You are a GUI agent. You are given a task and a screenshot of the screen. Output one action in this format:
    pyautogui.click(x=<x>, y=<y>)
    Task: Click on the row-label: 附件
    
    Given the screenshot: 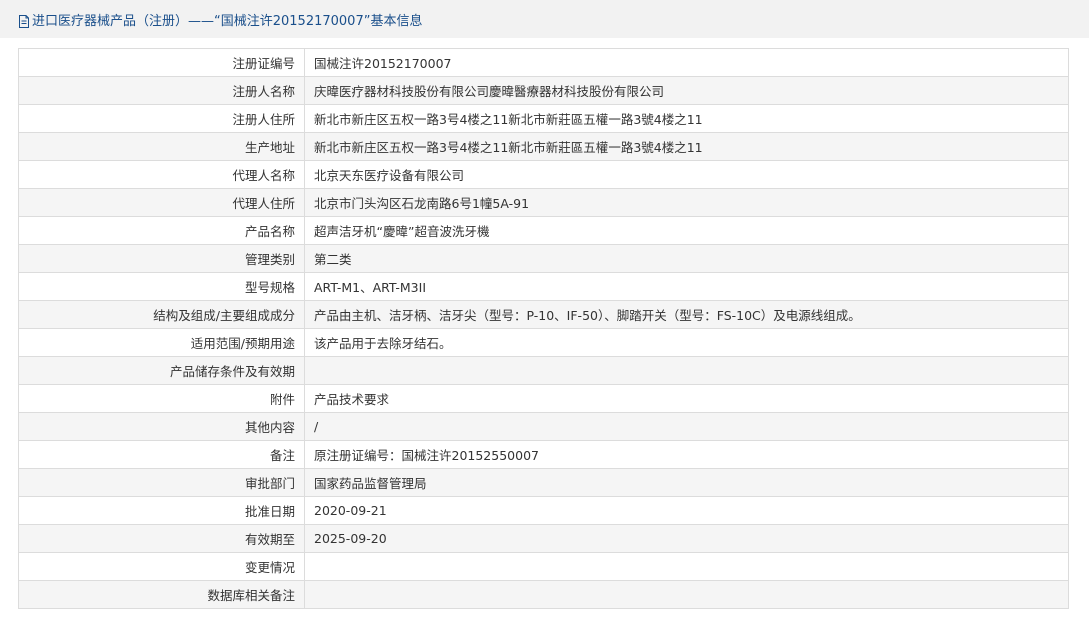 What is the action you would take?
    pyautogui.click(x=161, y=398)
    